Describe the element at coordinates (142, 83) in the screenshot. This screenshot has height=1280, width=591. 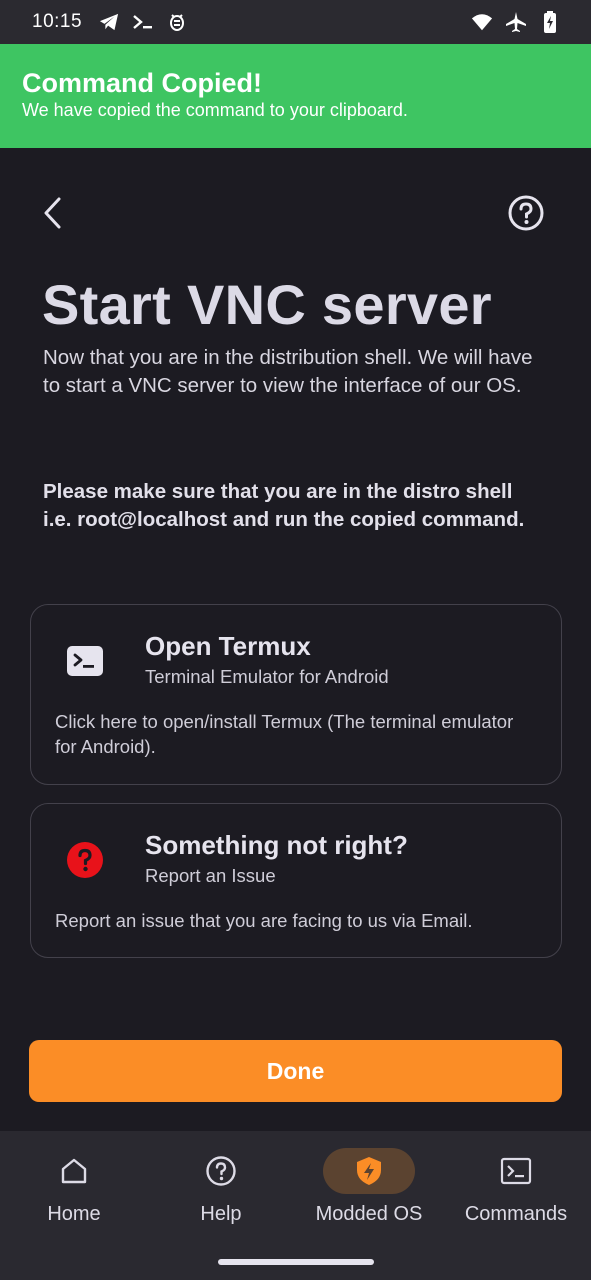
I see `toast-title: Command Copied!` at that location.